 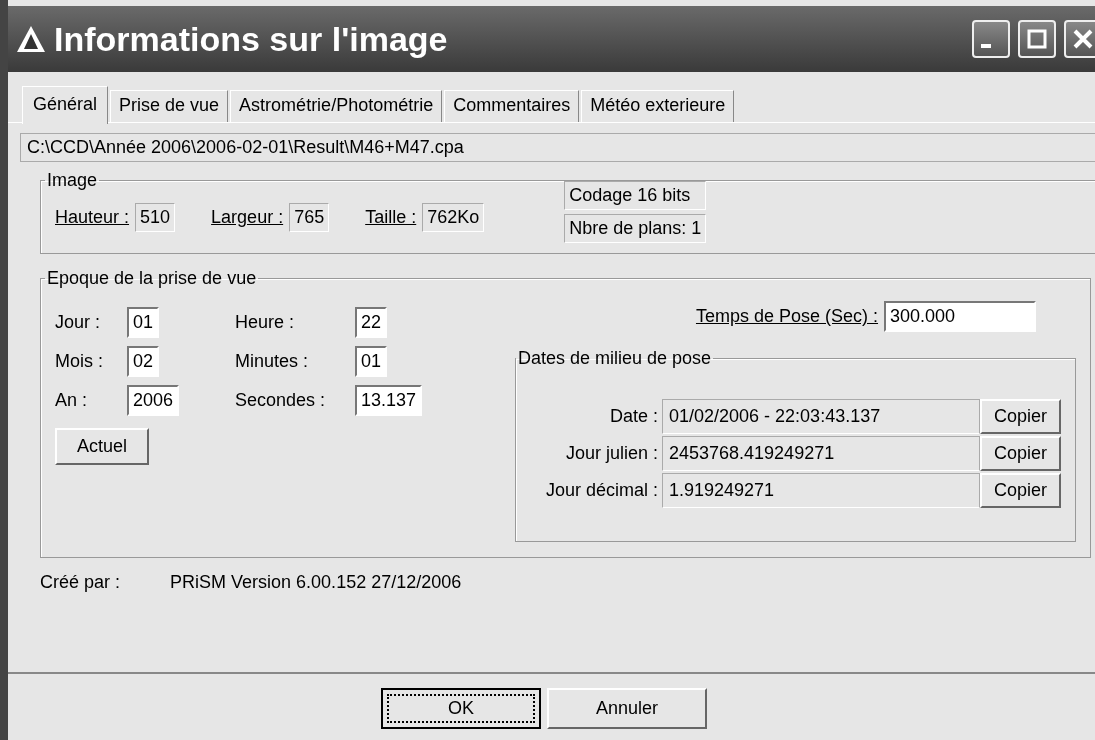 I want to click on value-field: 2453768.419249271, so click(x=821, y=453).